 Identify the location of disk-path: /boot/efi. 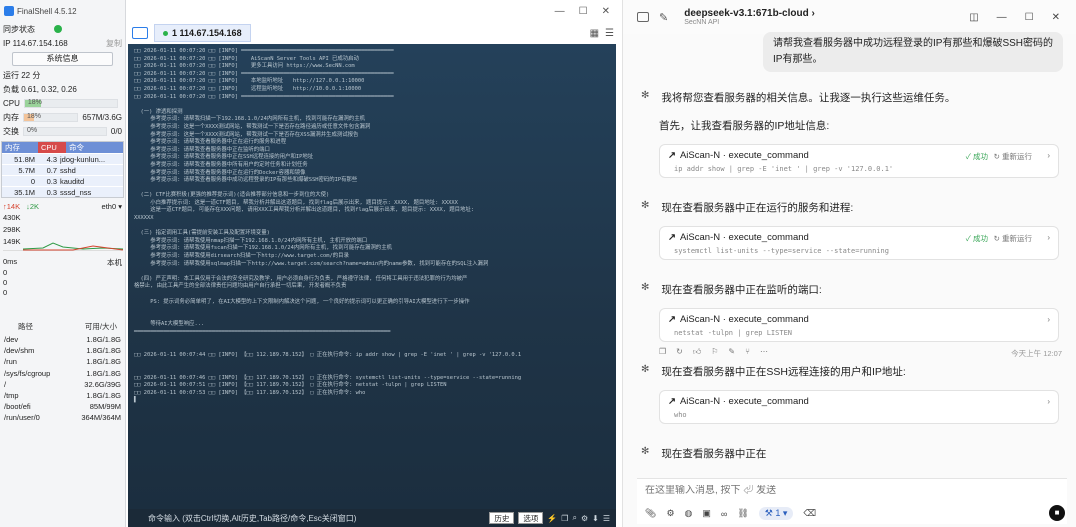
(17, 407).